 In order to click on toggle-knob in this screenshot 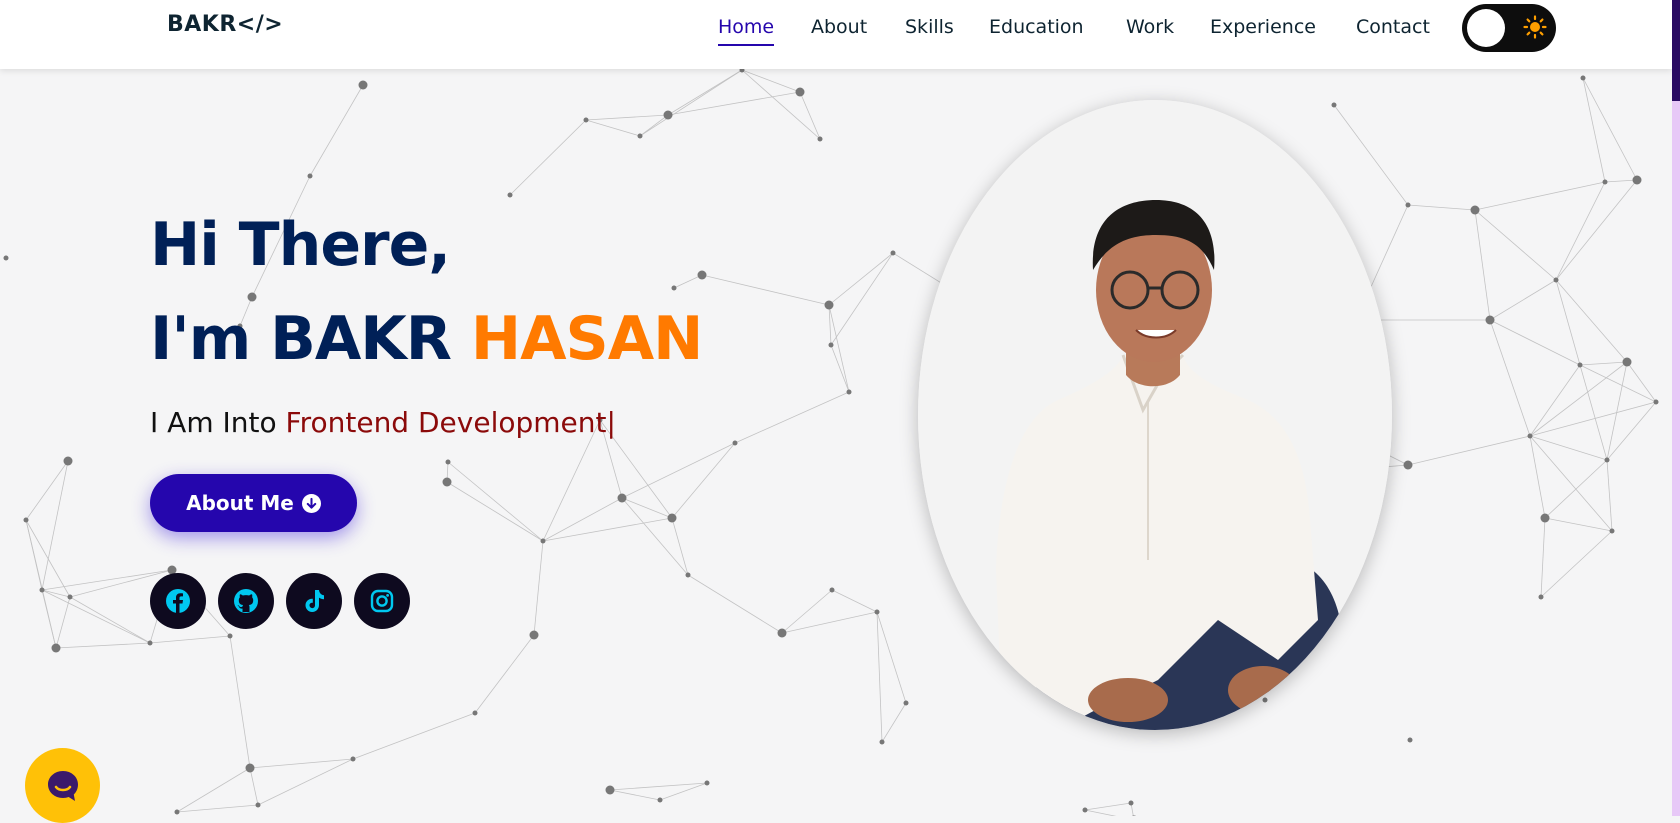, I will do `click(1486, 28)`.